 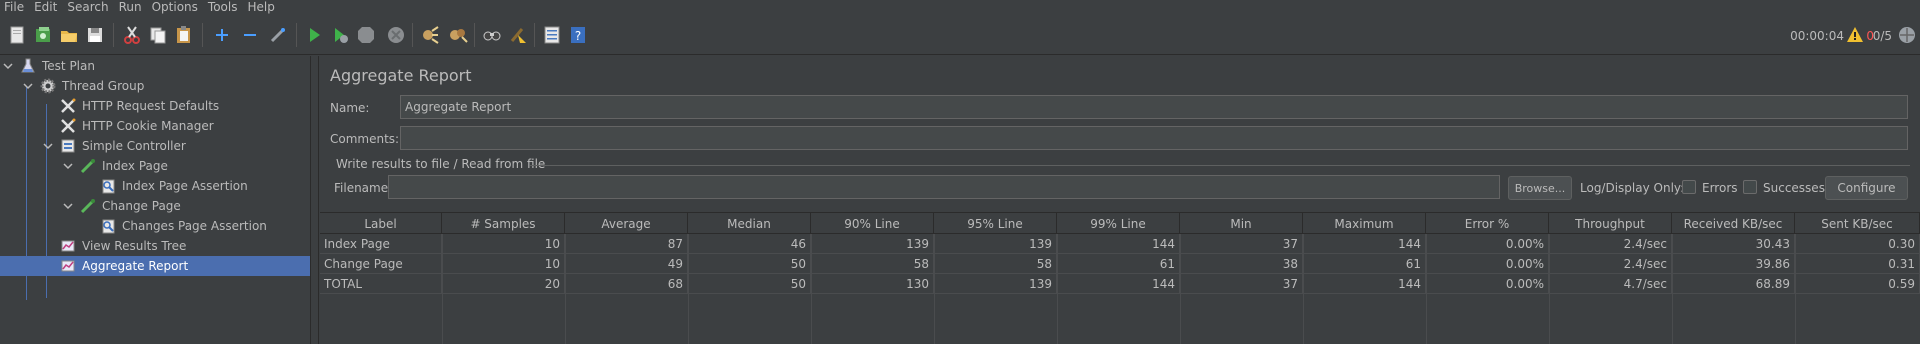 I want to click on column-header: 90% Line, so click(x=872, y=224).